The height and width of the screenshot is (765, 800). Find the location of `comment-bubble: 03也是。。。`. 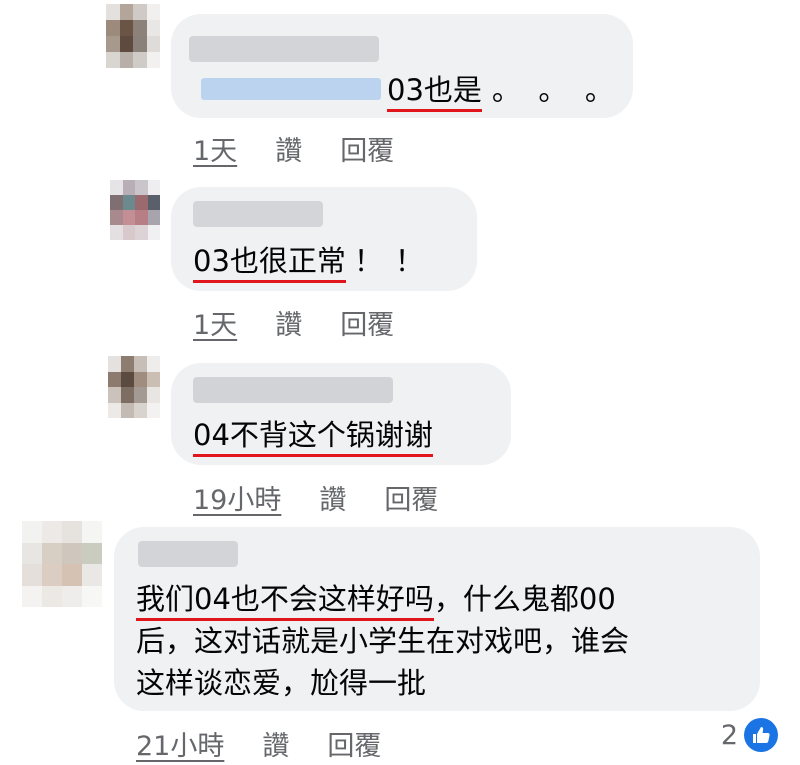

comment-bubble: 03也是。。。 is located at coordinates (402, 66).